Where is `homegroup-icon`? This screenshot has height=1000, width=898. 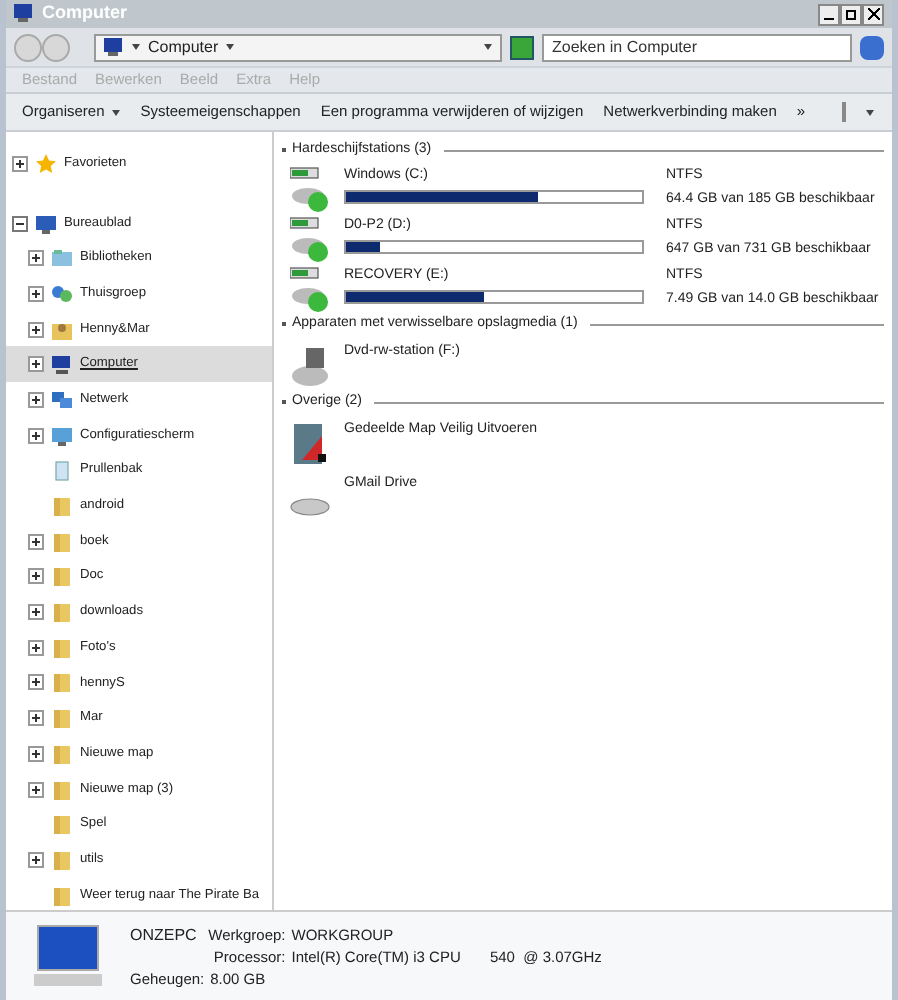
homegroup-icon is located at coordinates (62, 293).